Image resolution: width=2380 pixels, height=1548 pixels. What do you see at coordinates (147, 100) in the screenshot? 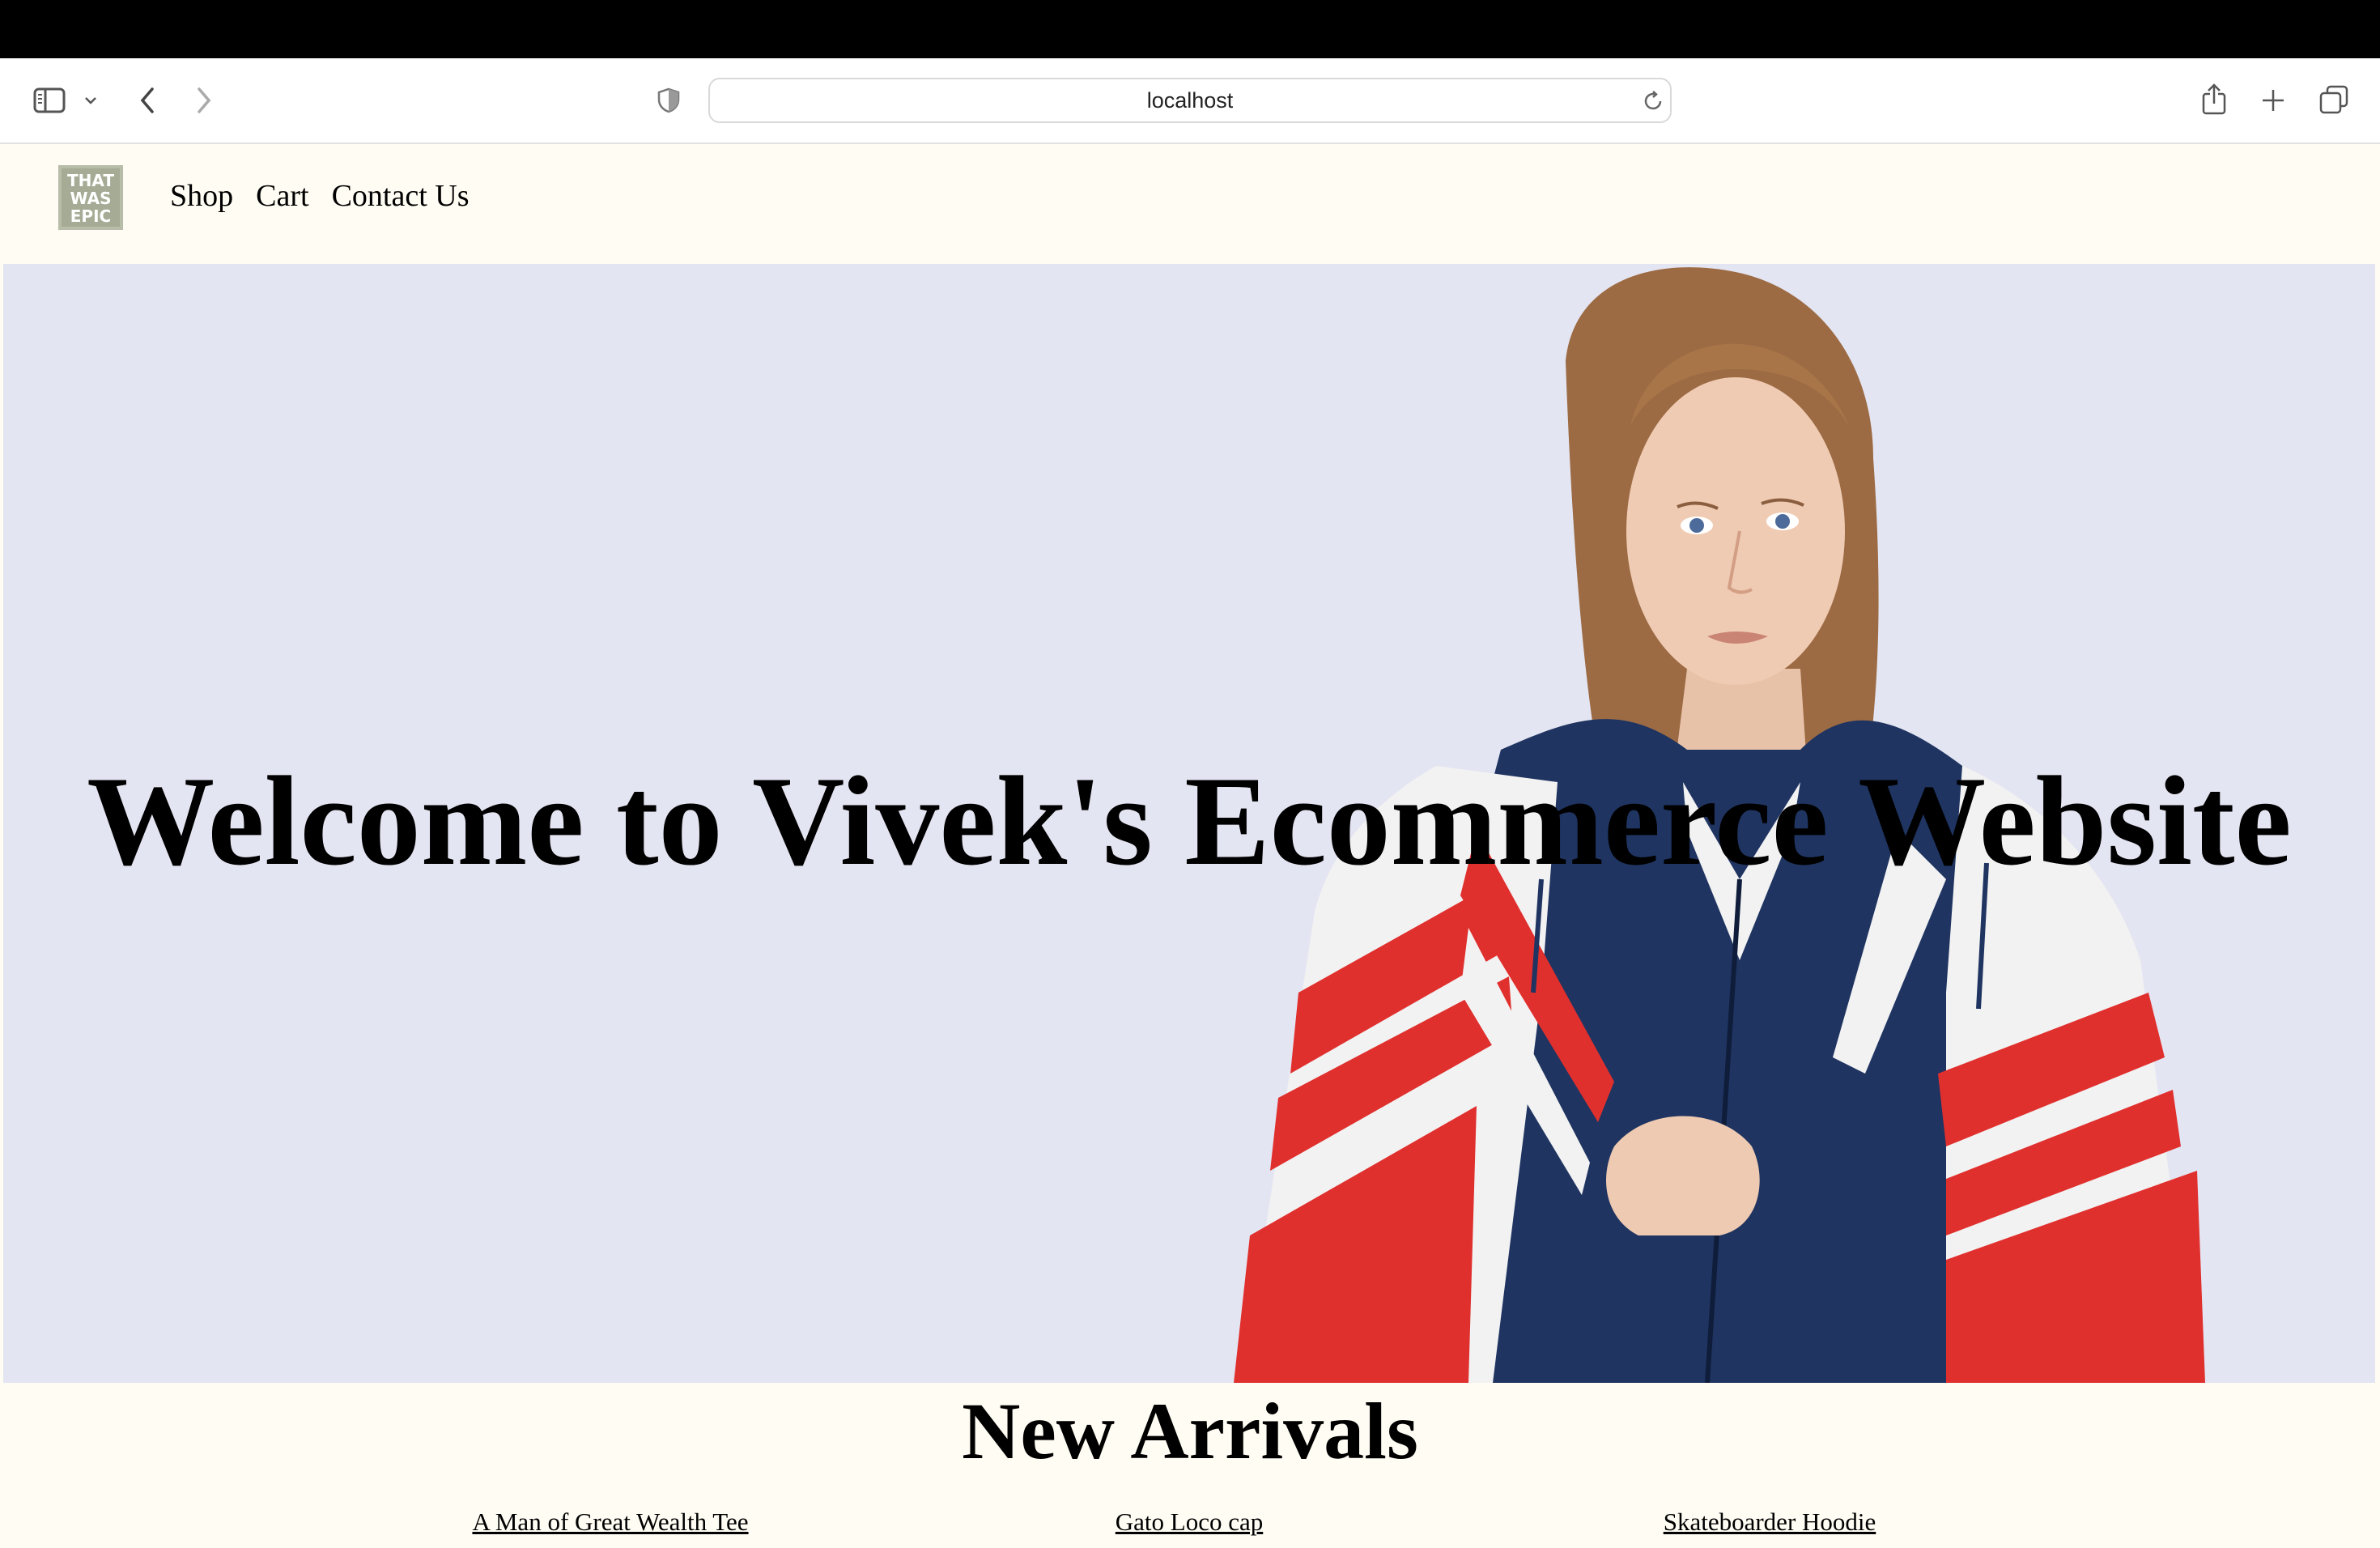
I see `back-arrow-icon` at bounding box center [147, 100].